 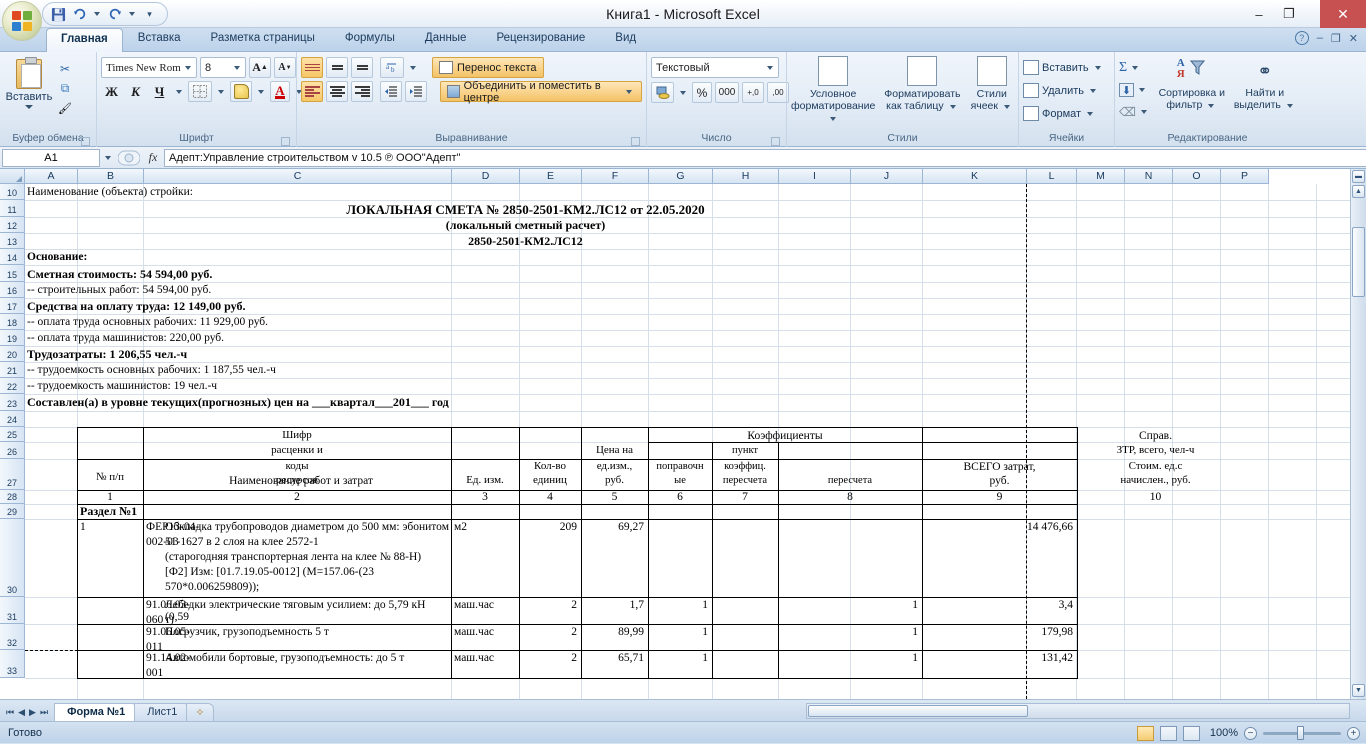 I want to click on increase-decimal-button: +,0, so click(x=753, y=92).